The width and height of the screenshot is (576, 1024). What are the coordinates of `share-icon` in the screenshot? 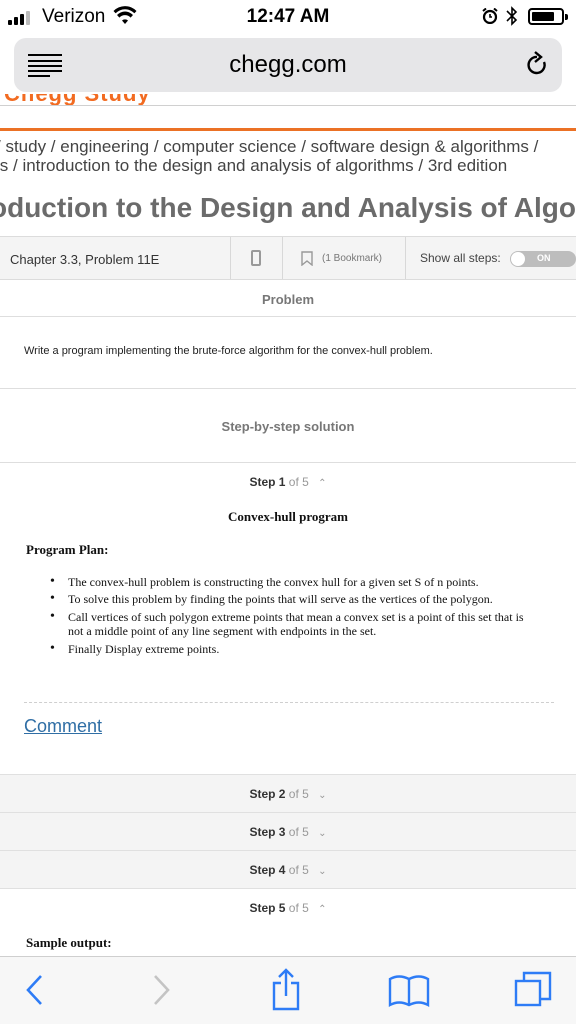 It's located at (286, 989).